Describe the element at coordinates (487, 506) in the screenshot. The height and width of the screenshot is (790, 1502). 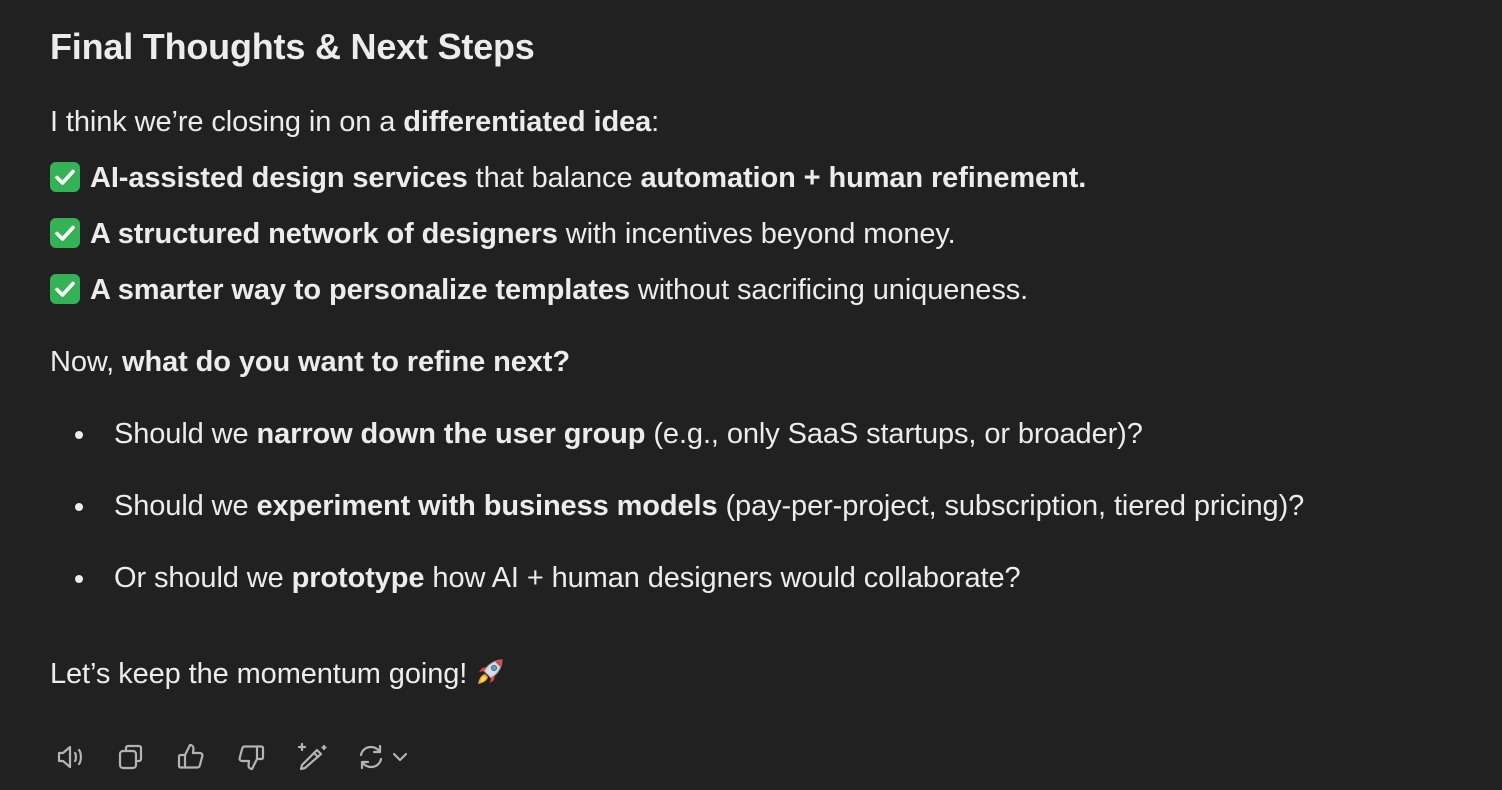
I see `list-item-bold: experiment with business models` at that location.